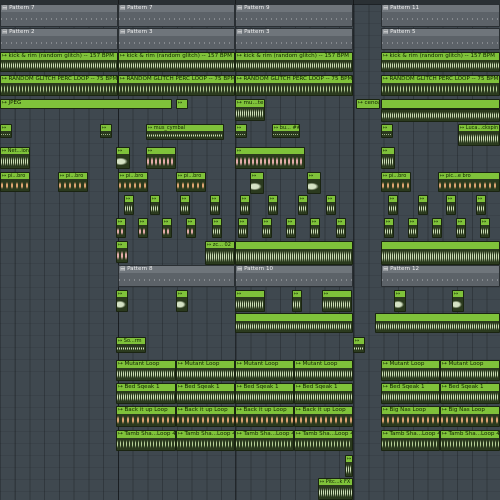 The height and width of the screenshot is (500, 500). Describe the element at coordinates (59, 39) in the screenshot. I see `pattern-clip: ▤ Pattern 2` at that location.